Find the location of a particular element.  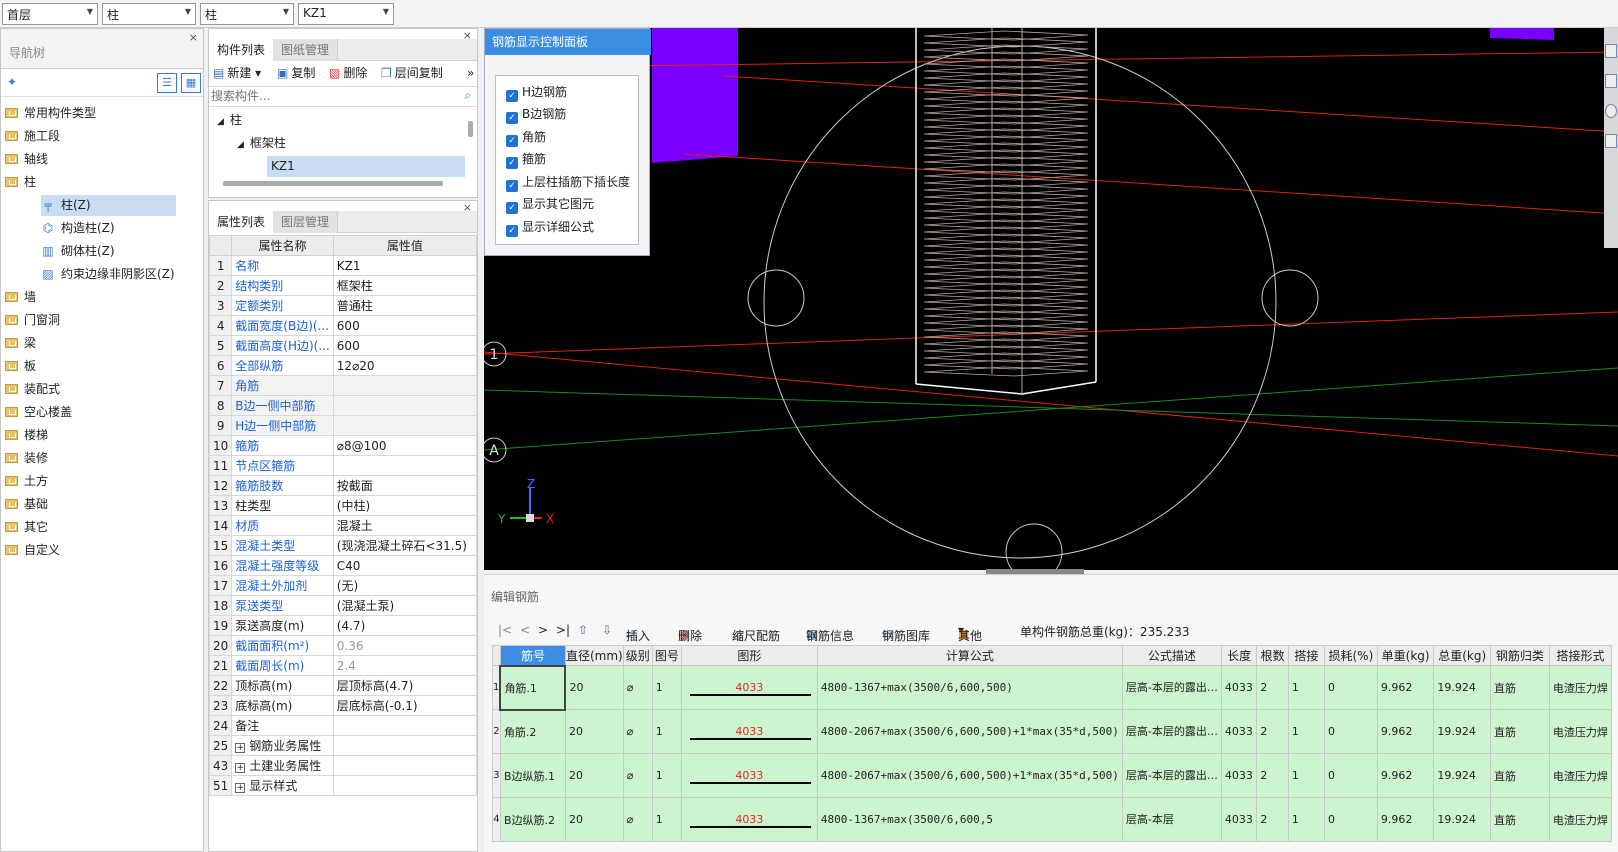

nav-item: 自定义 is located at coordinates (32, 550).